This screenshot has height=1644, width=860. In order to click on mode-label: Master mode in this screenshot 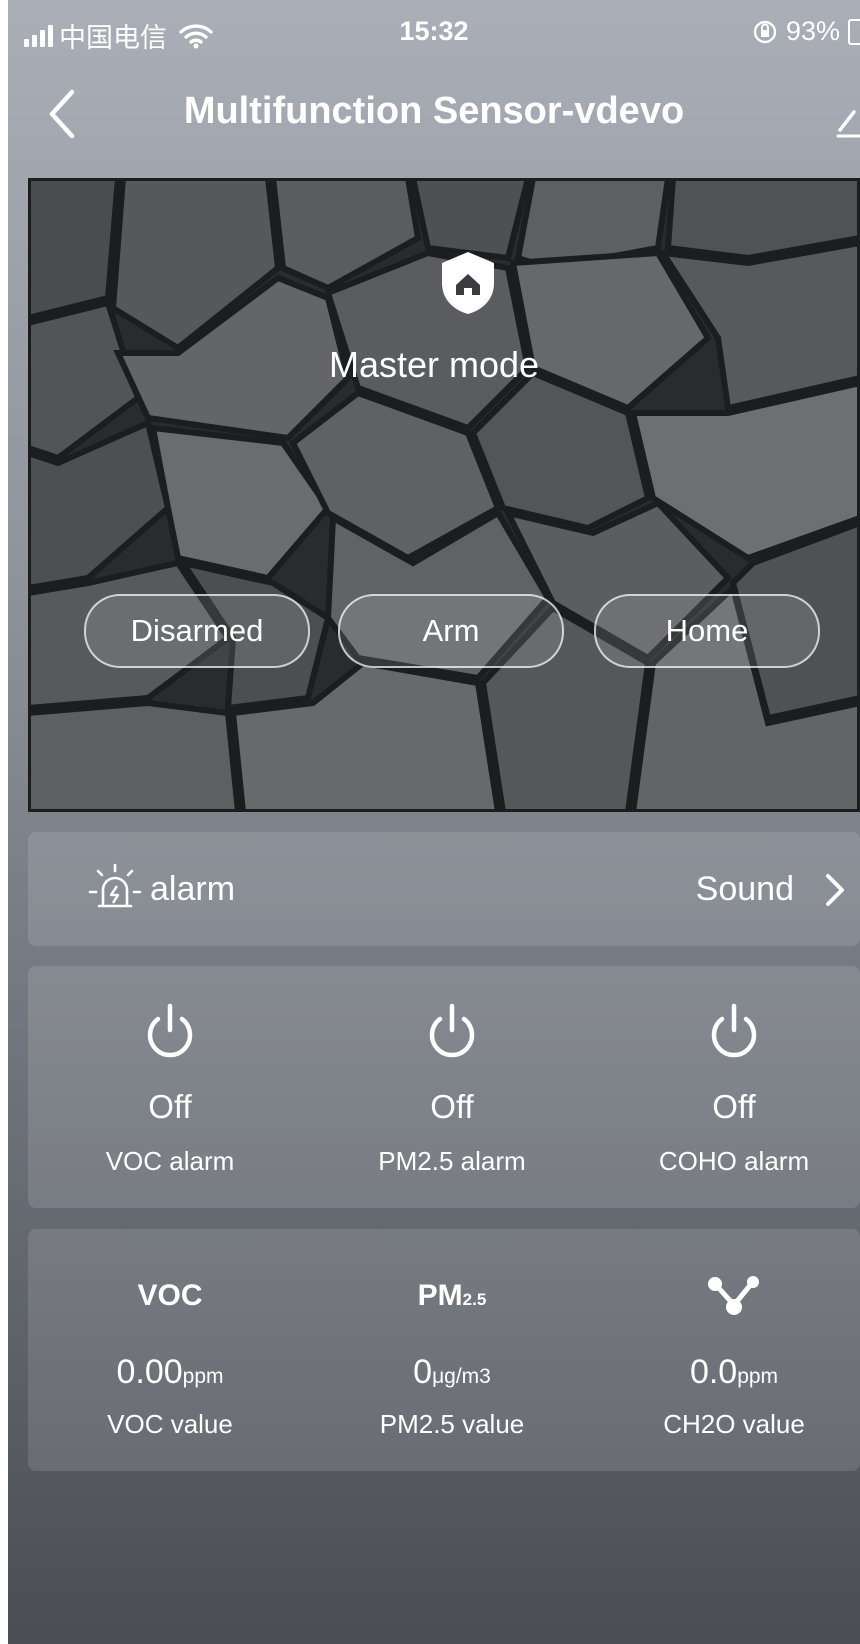, I will do `click(434, 364)`.